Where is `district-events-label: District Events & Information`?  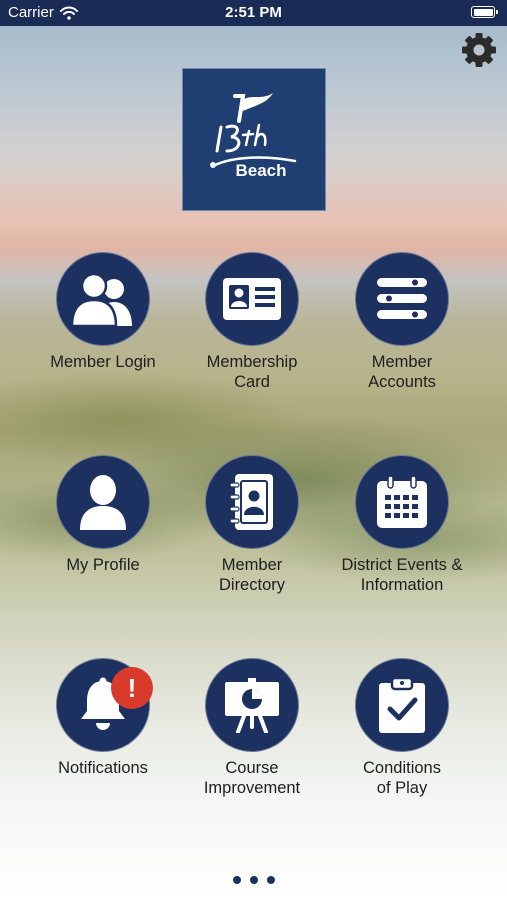 district-events-label: District Events & Information is located at coordinates (402, 575).